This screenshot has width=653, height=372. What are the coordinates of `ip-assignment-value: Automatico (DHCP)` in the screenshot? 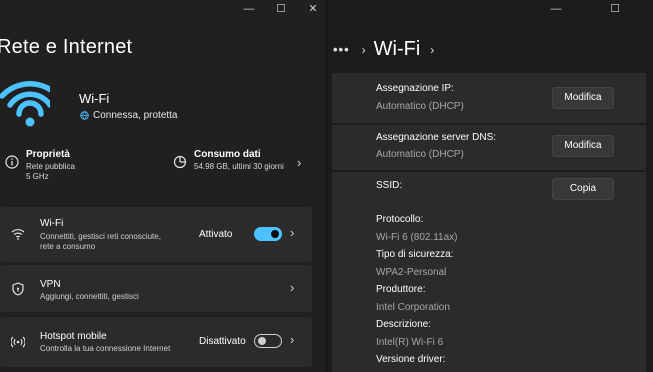 It's located at (420, 106).